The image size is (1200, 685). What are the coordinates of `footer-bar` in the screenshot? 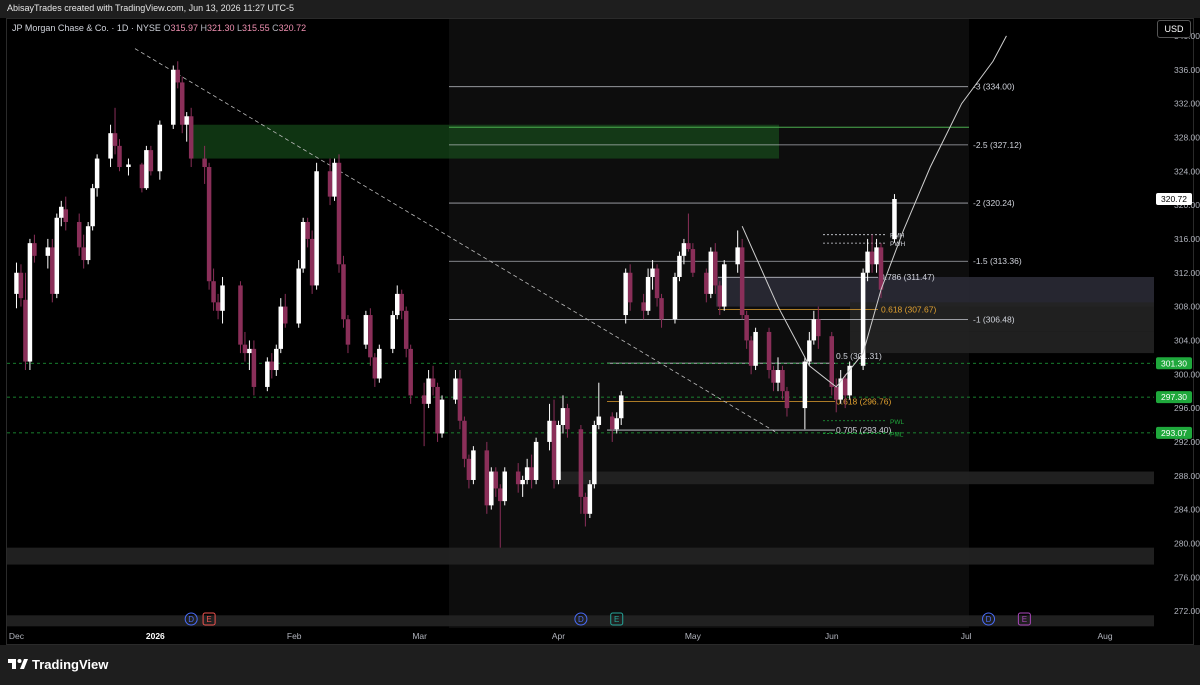 It's located at (600, 665).